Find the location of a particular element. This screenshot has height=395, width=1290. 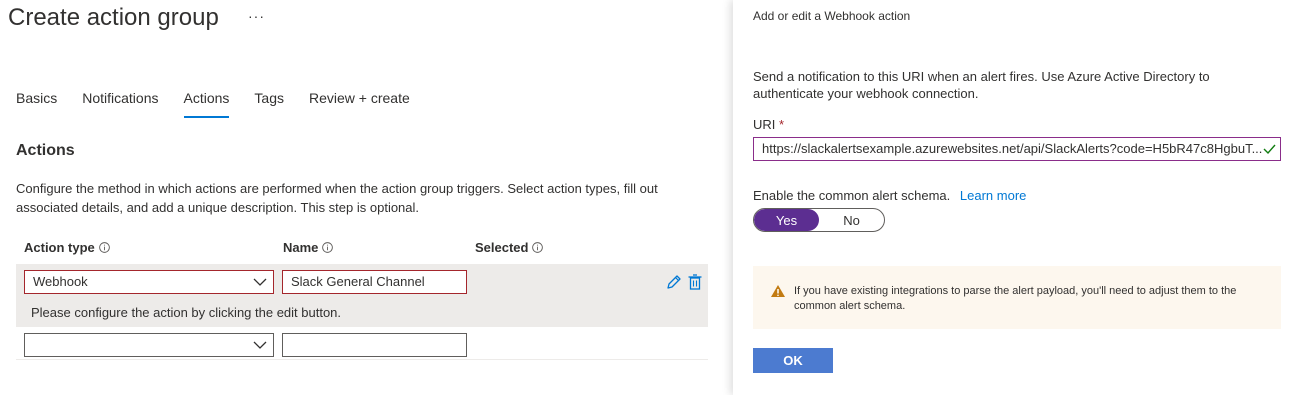

uri-label: URI * is located at coordinates (768, 124).